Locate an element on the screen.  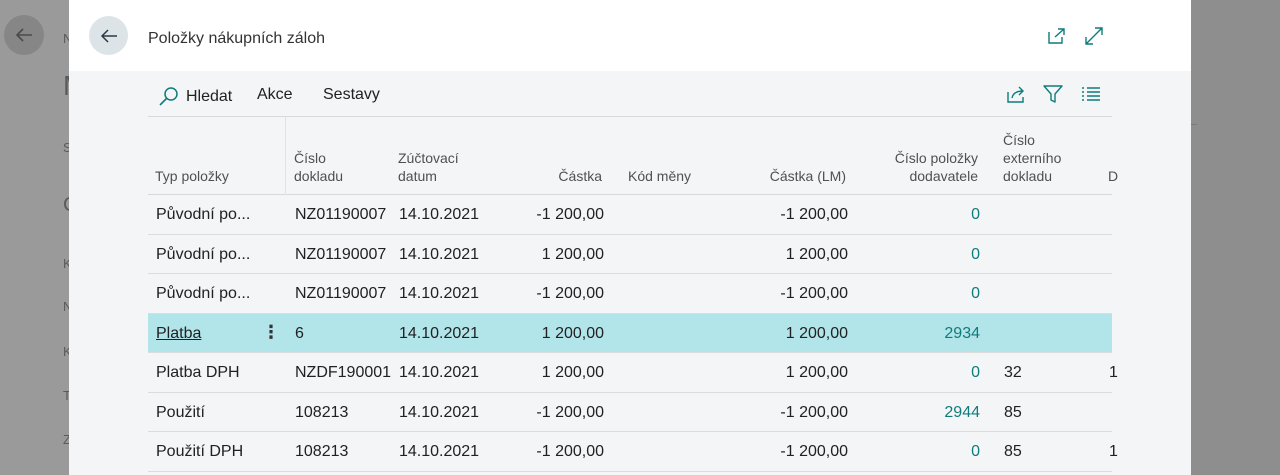
expand-icon is located at coordinates (1094, 36).